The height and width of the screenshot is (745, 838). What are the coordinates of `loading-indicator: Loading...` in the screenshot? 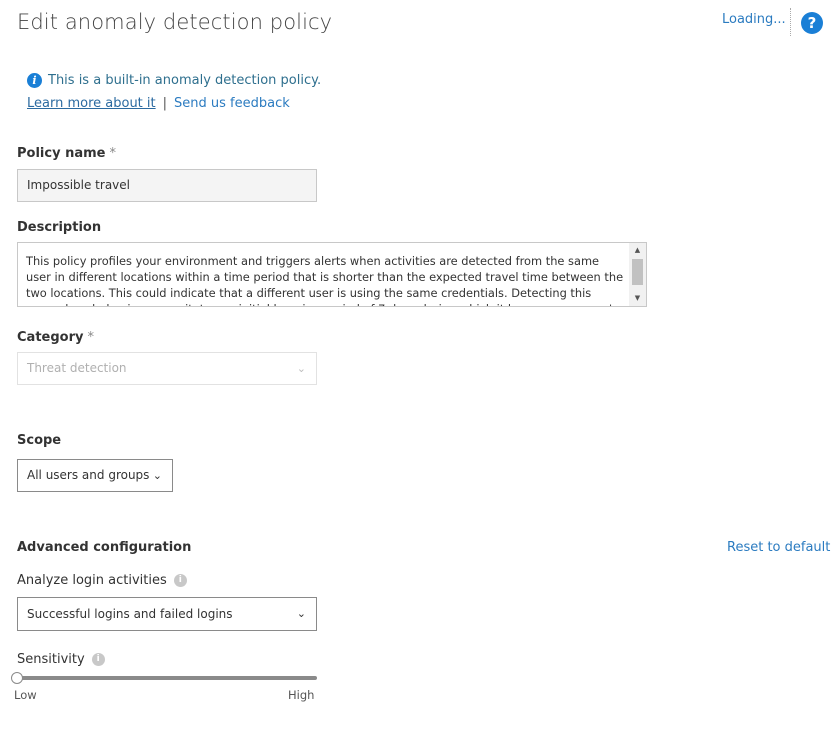 It's located at (754, 19).